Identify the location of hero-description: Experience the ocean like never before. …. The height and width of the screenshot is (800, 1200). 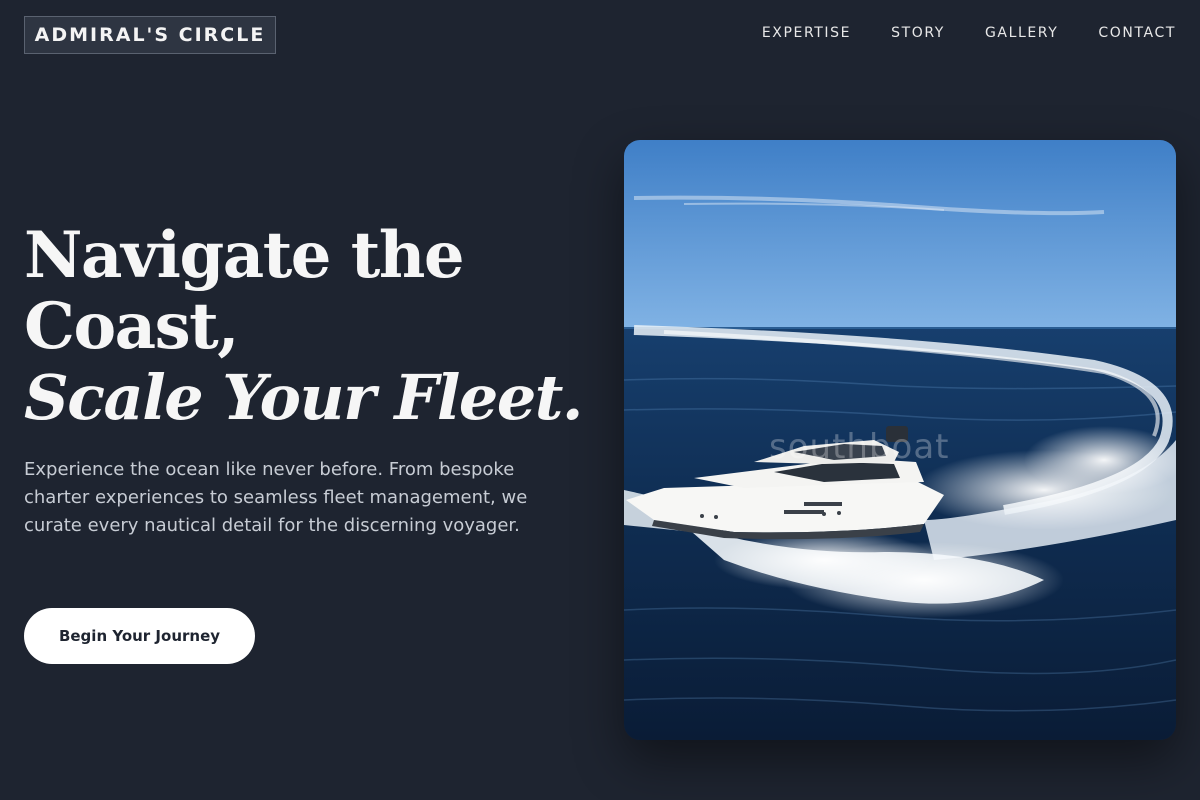
(276, 497).